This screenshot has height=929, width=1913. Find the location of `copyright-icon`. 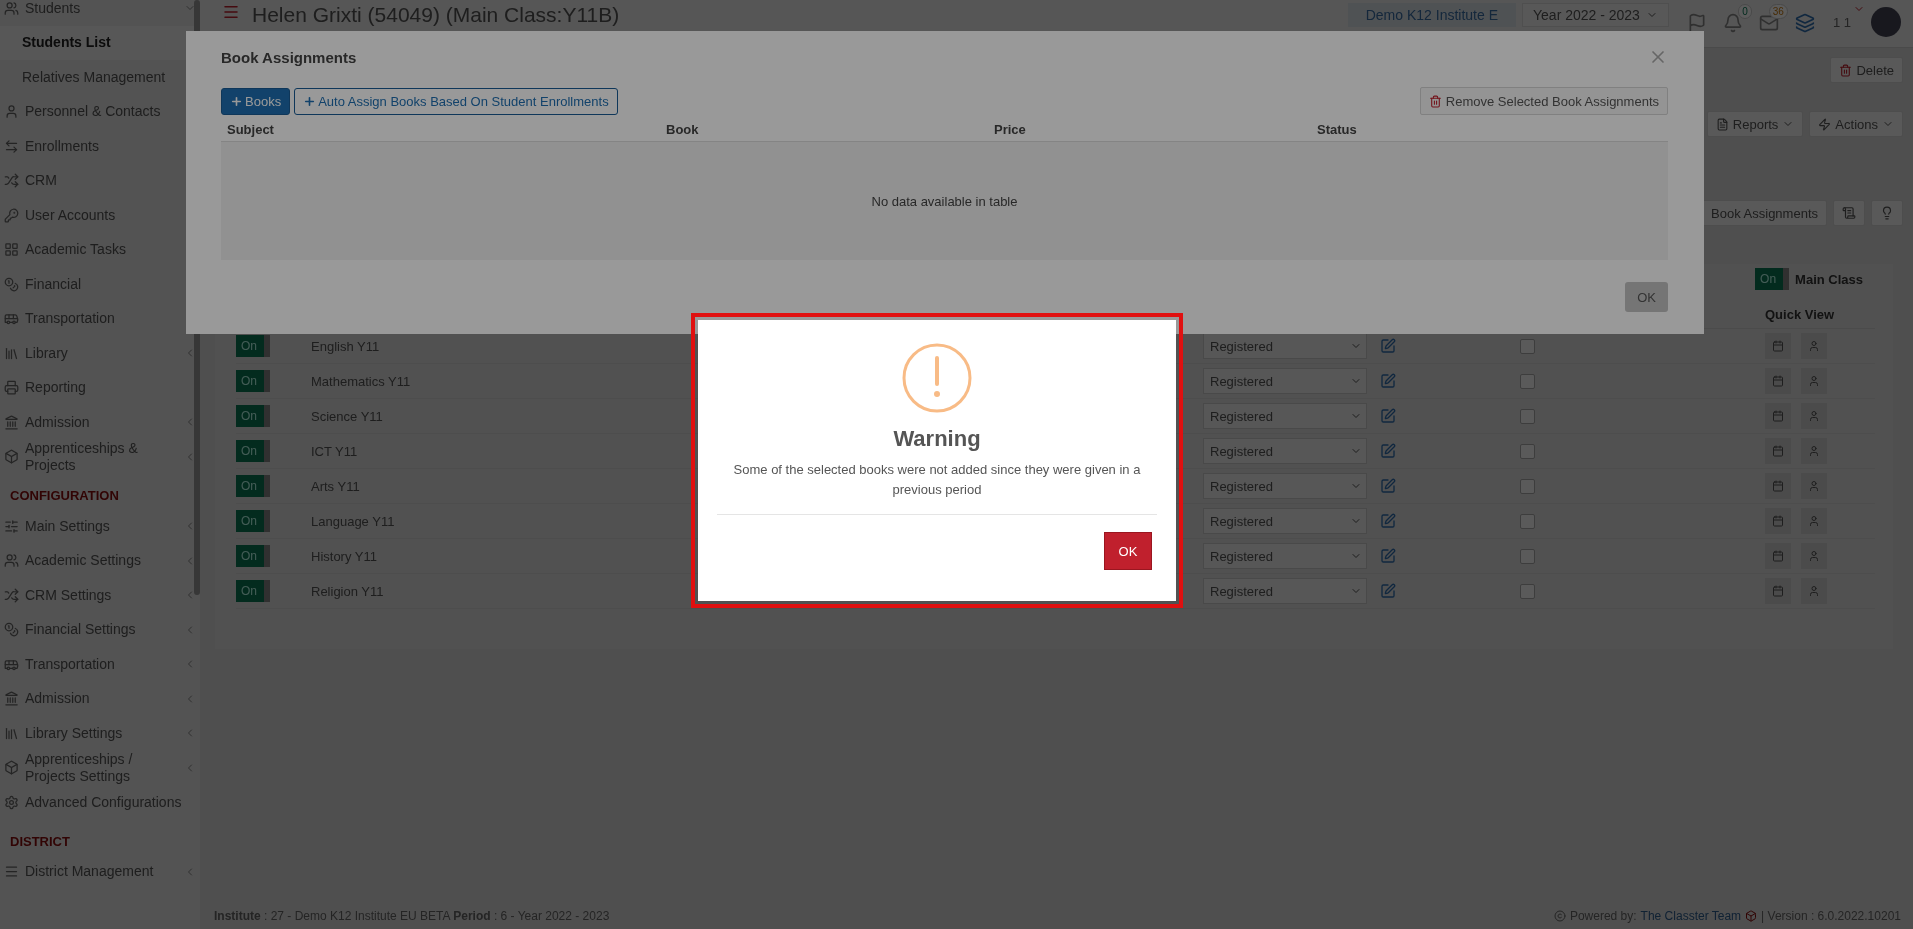

copyright-icon is located at coordinates (1559, 916).